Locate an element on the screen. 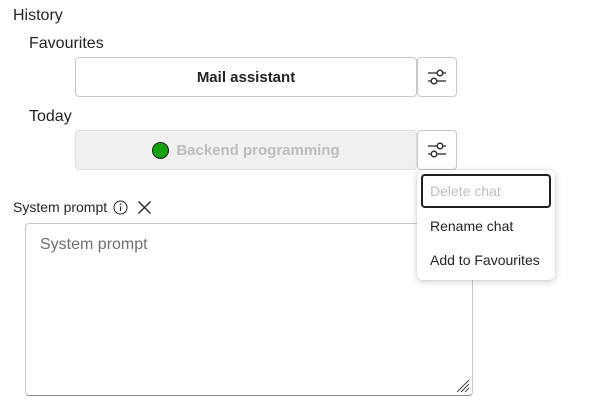 The width and height of the screenshot is (606, 411). resize-grip-icon is located at coordinates (462, 385).